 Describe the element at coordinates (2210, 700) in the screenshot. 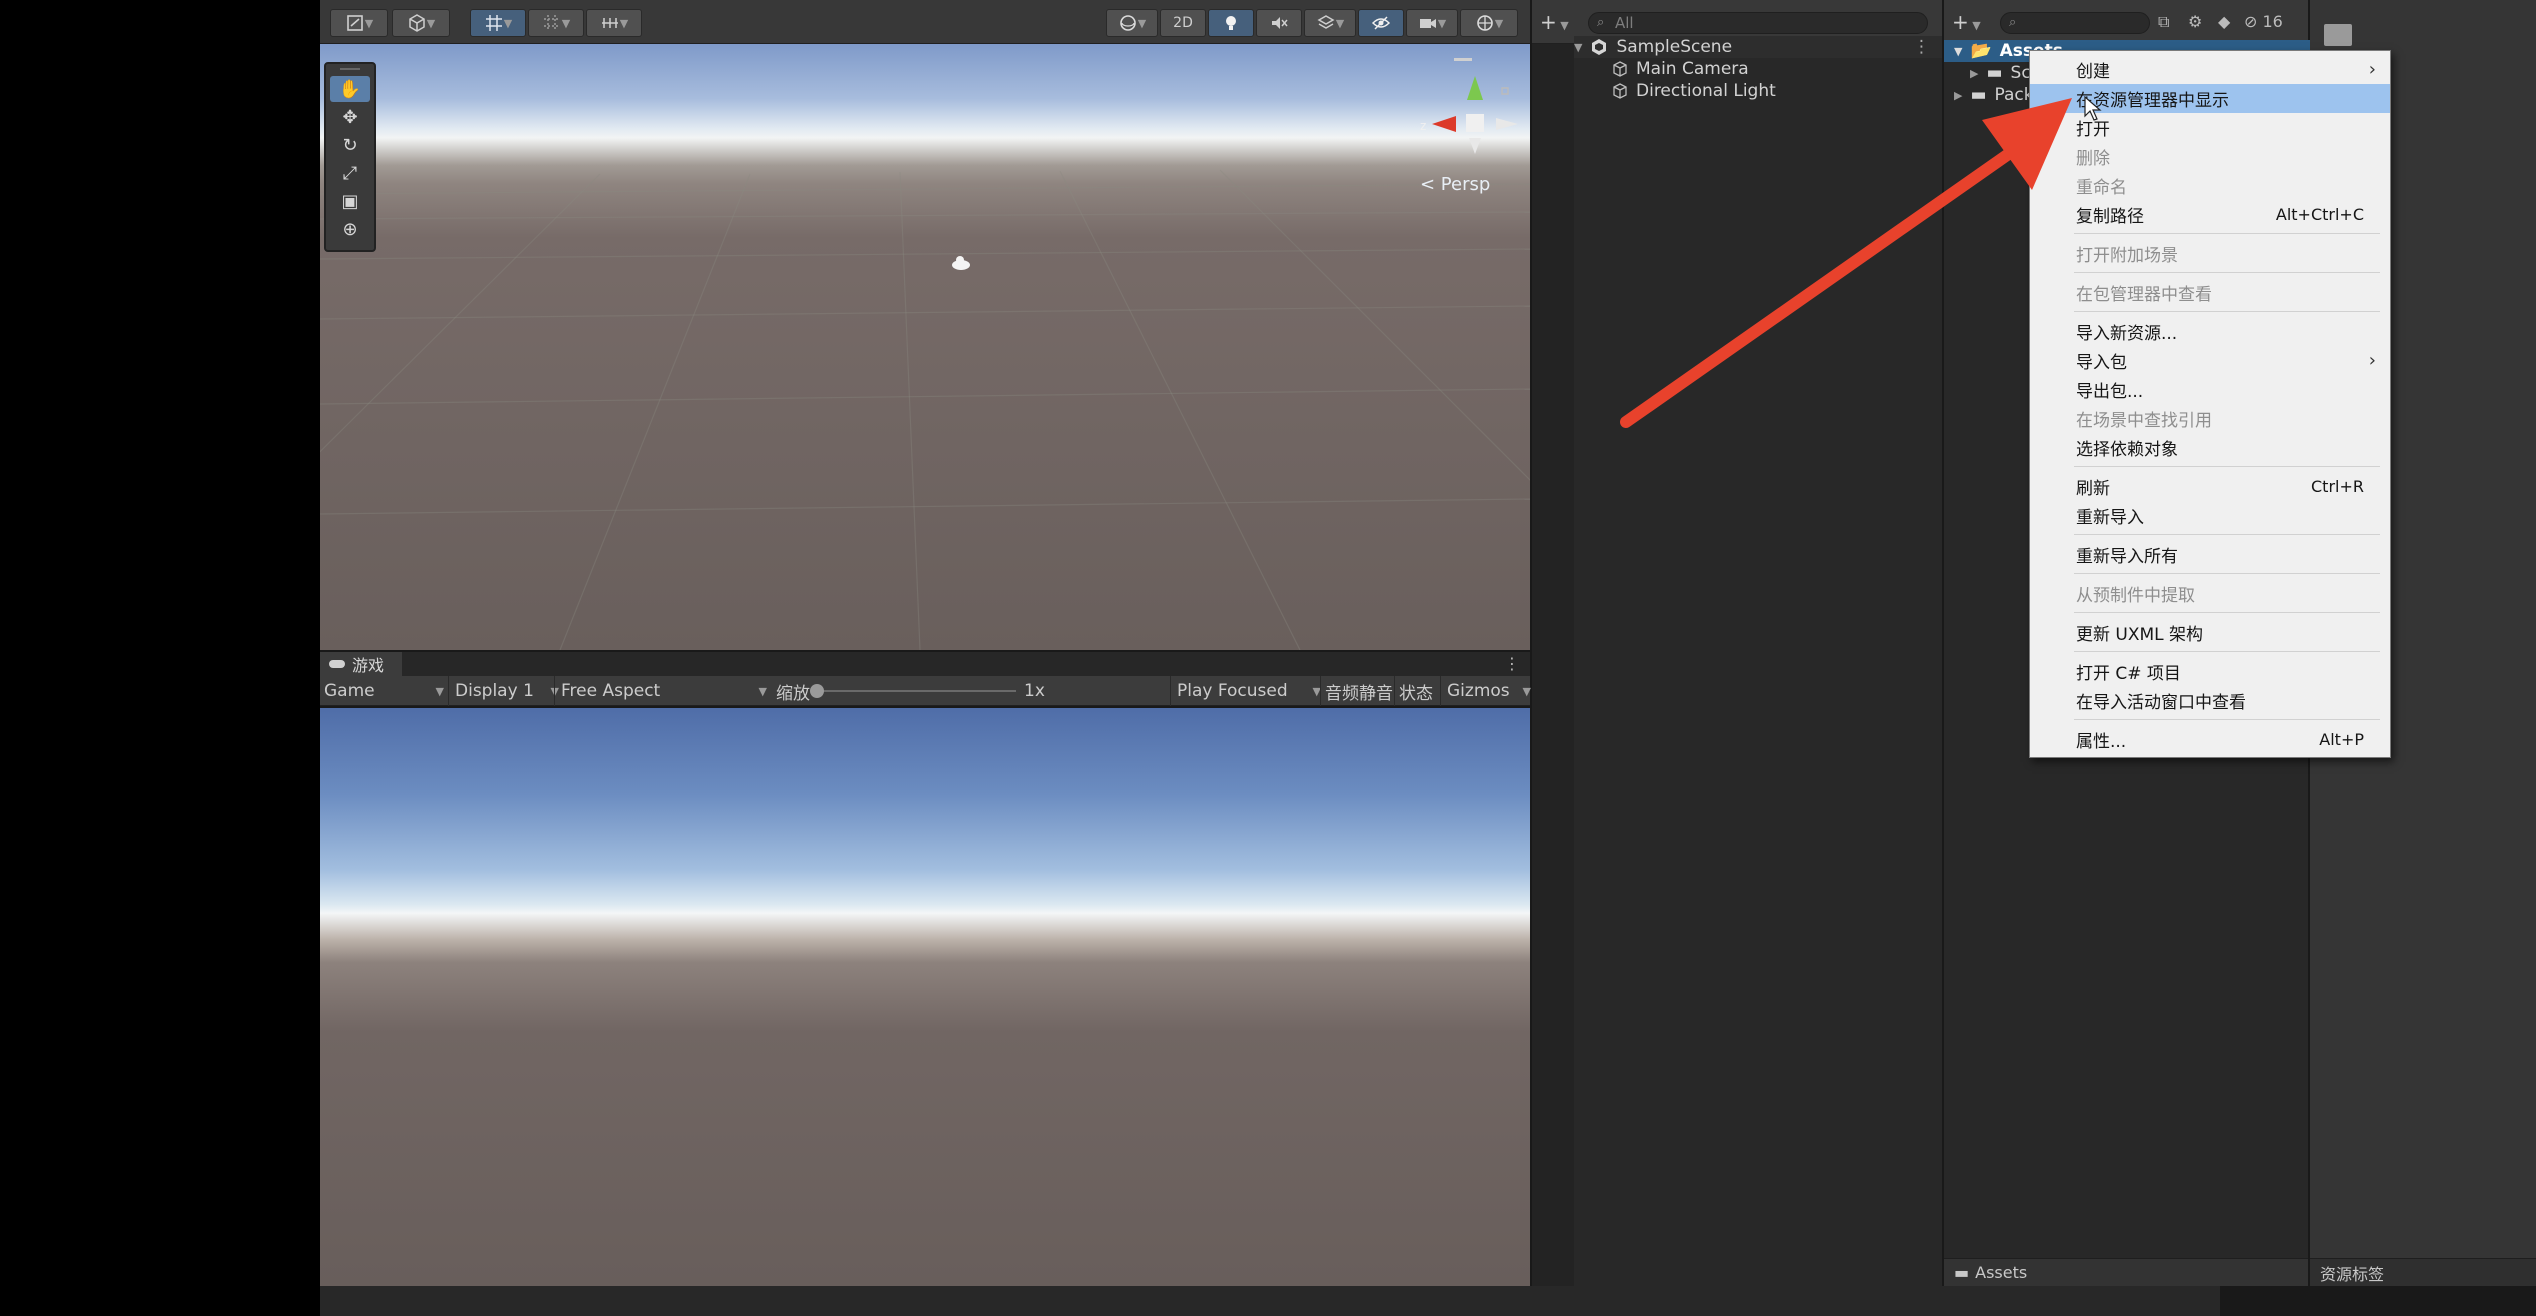

I see `menu-item-view-in-import-activity: 在导入活动窗口中查看` at that location.